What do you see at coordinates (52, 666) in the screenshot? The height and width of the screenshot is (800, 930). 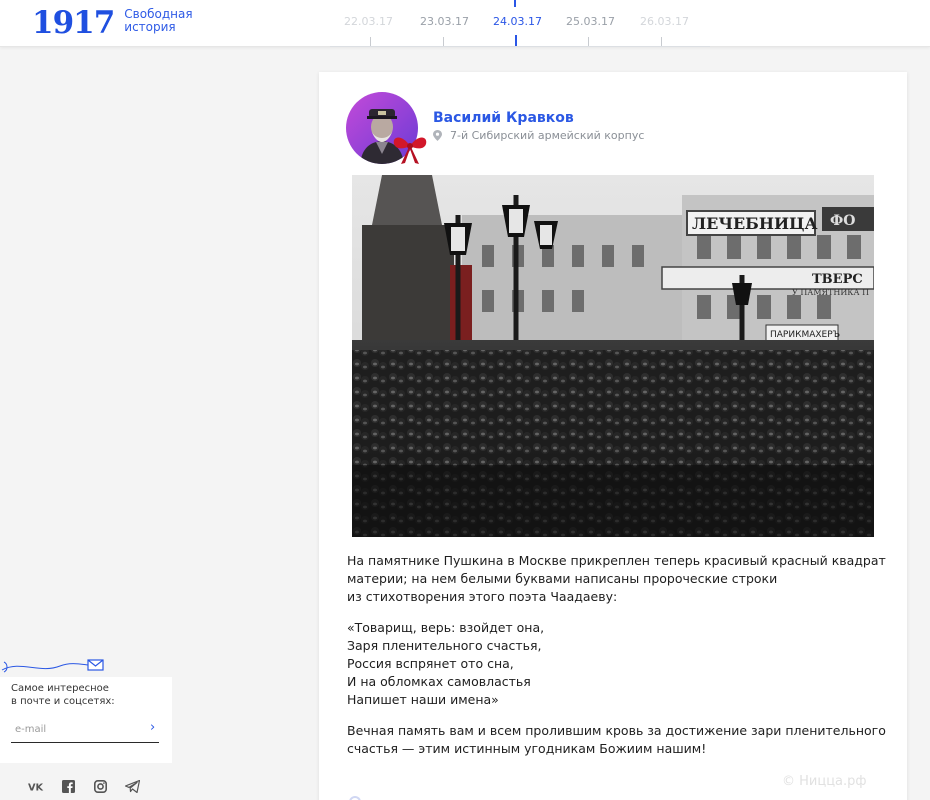 I see `mail-plane-icon` at bounding box center [52, 666].